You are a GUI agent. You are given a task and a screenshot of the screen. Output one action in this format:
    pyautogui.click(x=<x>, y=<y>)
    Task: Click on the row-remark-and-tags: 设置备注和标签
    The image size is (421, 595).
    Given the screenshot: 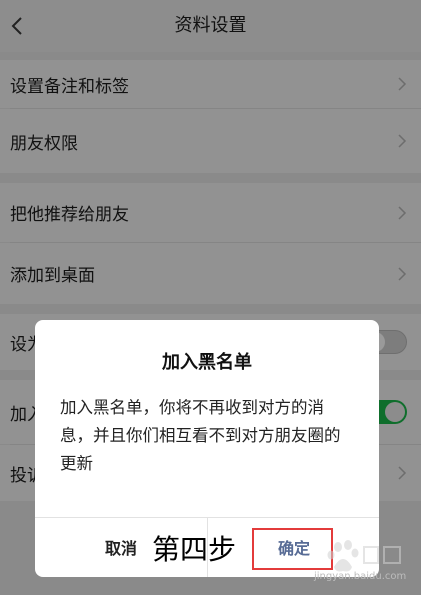 What is the action you would take?
    pyautogui.click(x=210, y=84)
    